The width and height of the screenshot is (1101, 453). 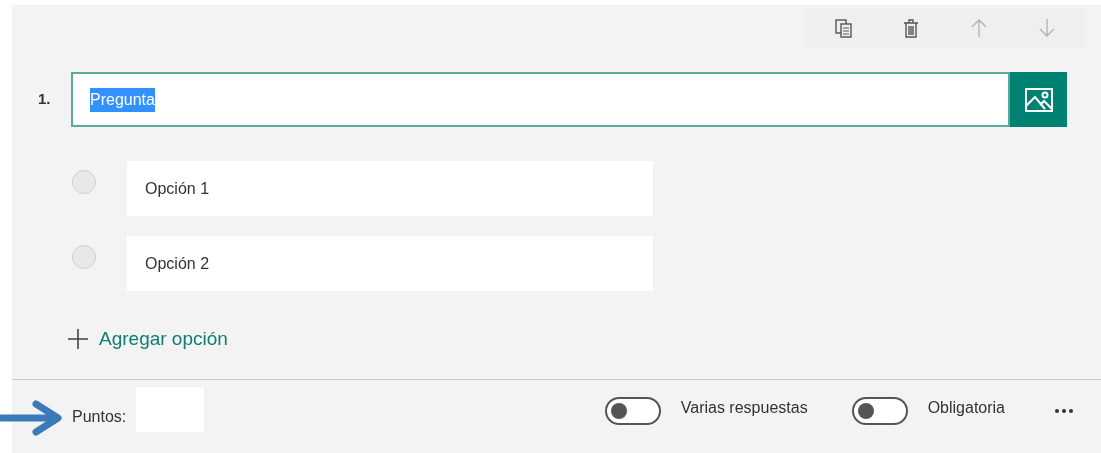 I want to click on arrow-annotation, so click(x=32, y=418).